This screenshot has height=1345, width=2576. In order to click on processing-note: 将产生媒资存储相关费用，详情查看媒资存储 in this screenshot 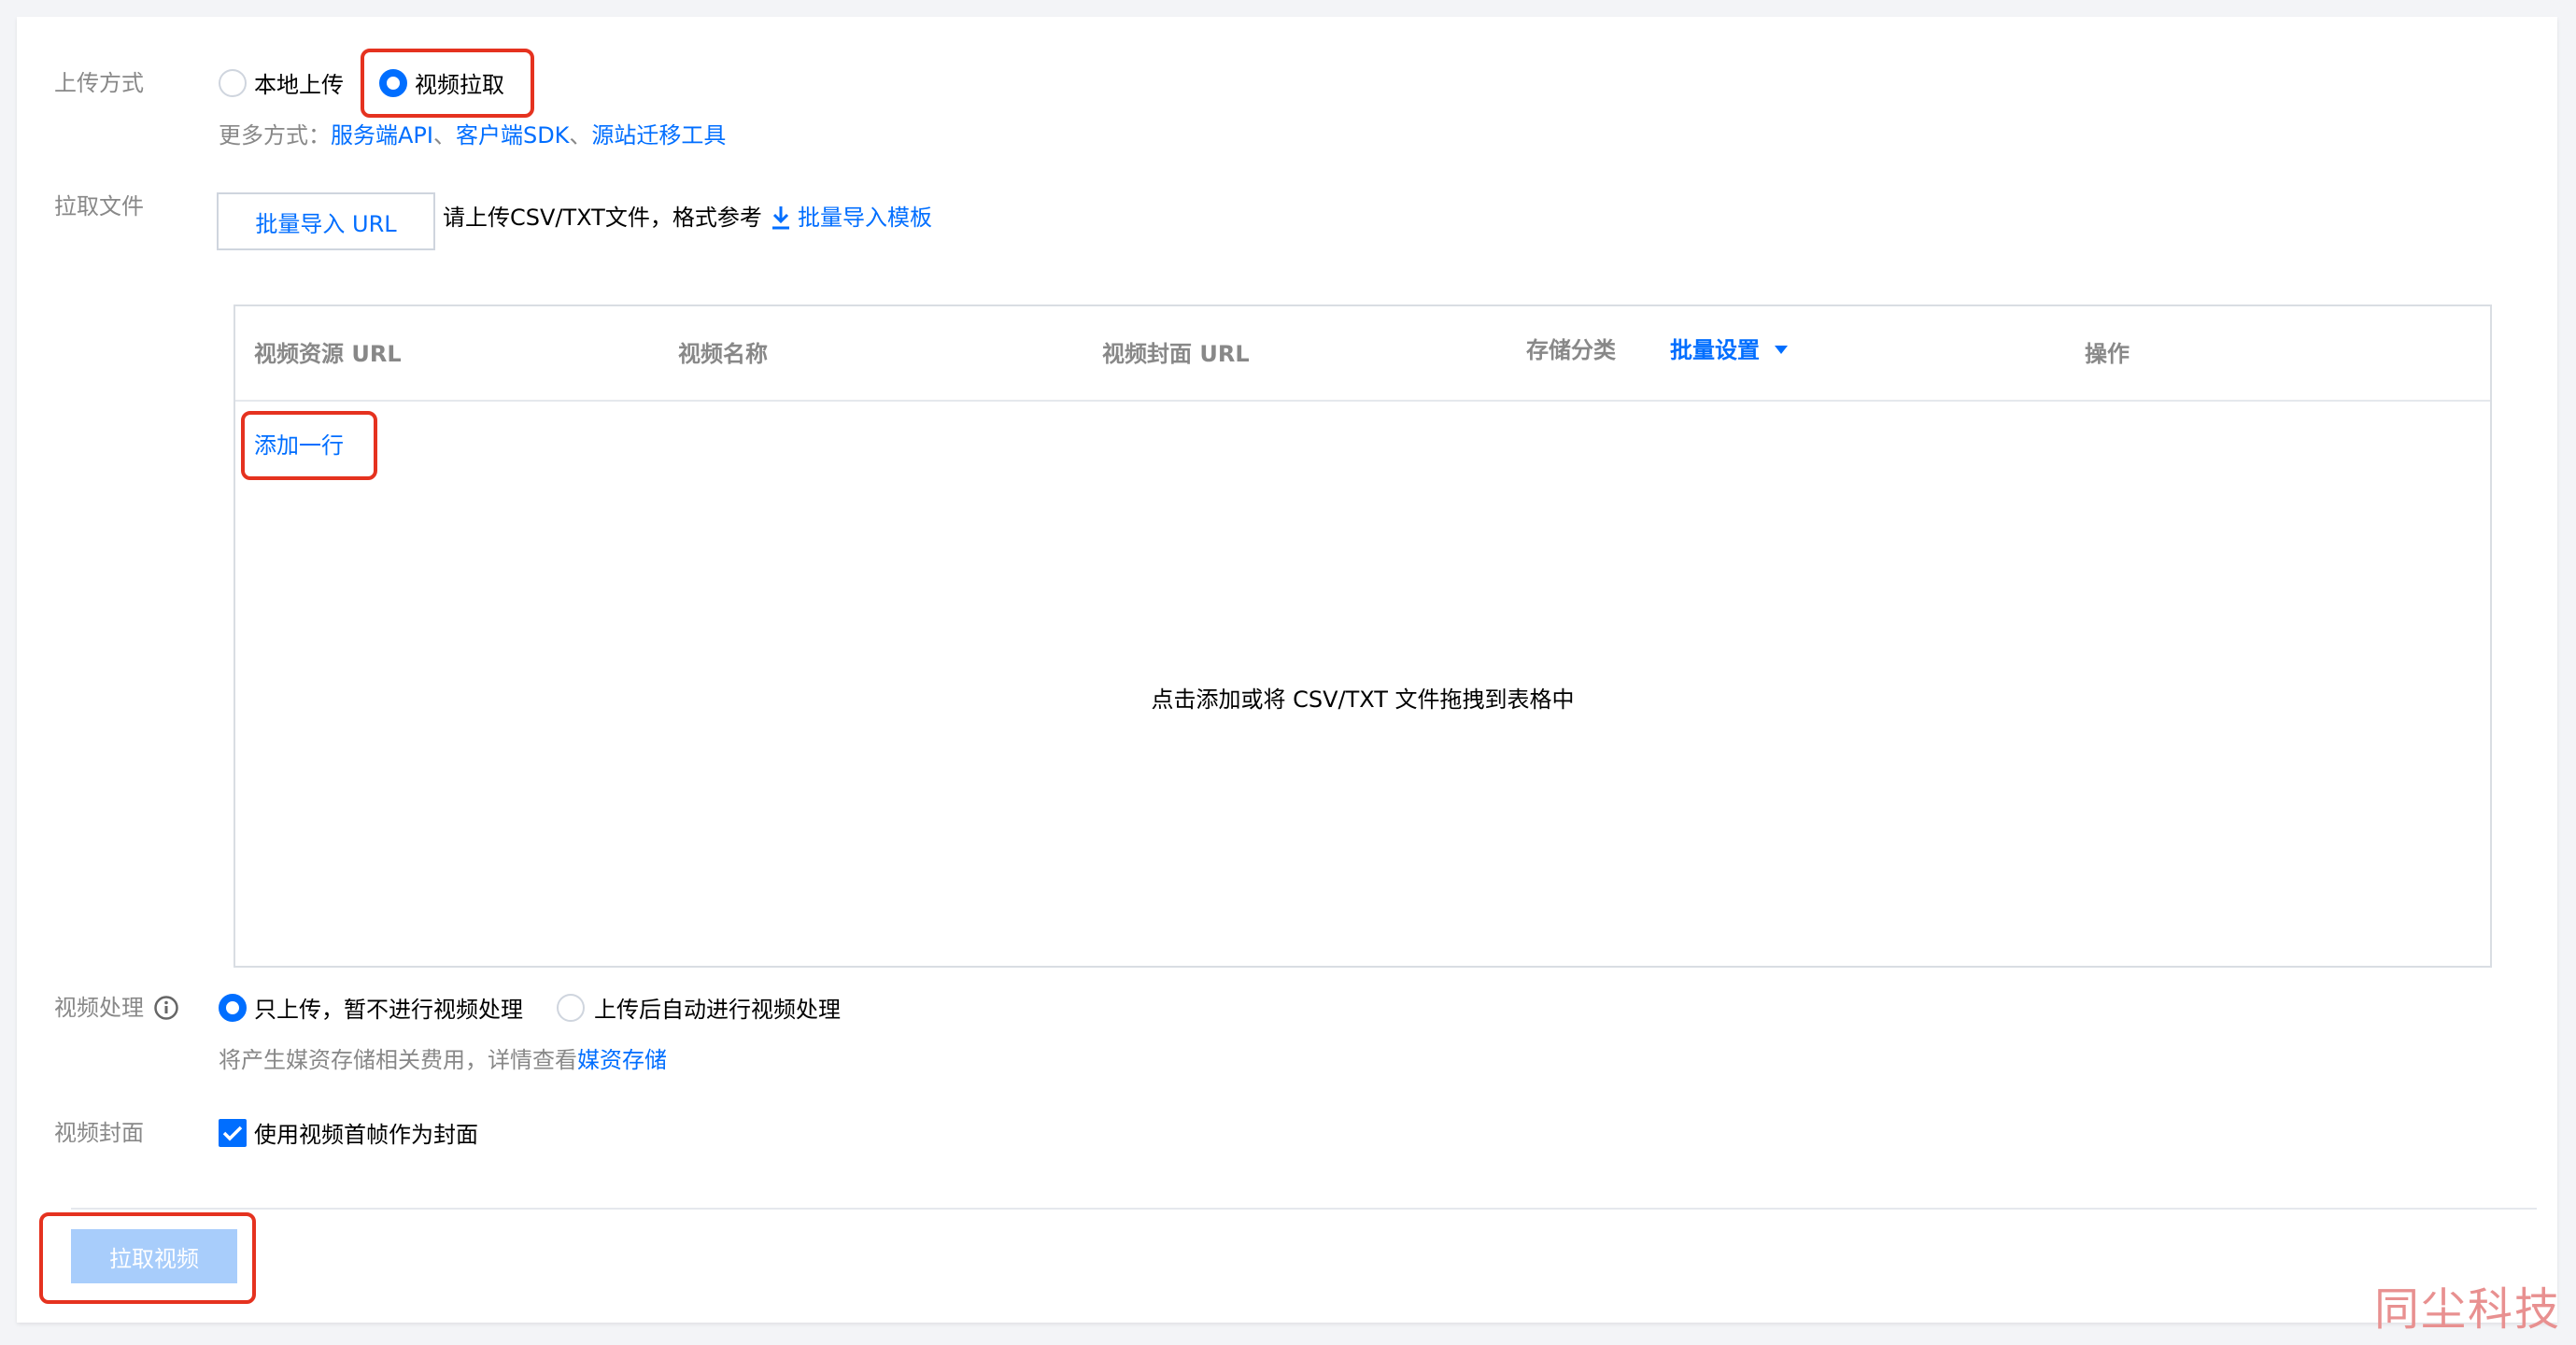, I will do `click(443, 1060)`.